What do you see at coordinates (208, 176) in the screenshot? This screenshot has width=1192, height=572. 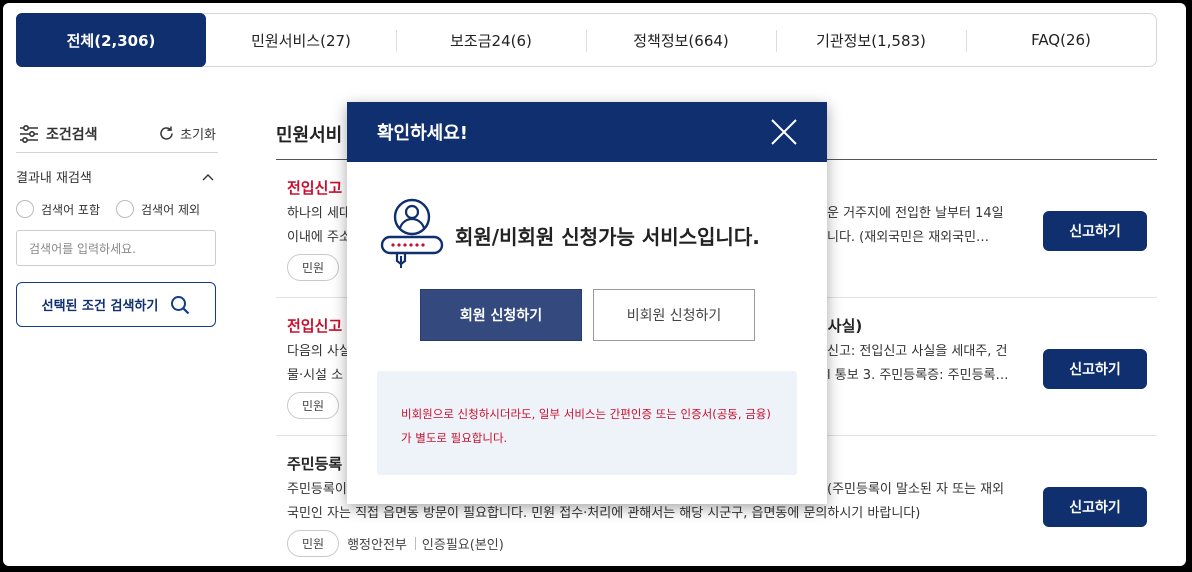 I see `chevron-up-icon` at bounding box center [208, 176].